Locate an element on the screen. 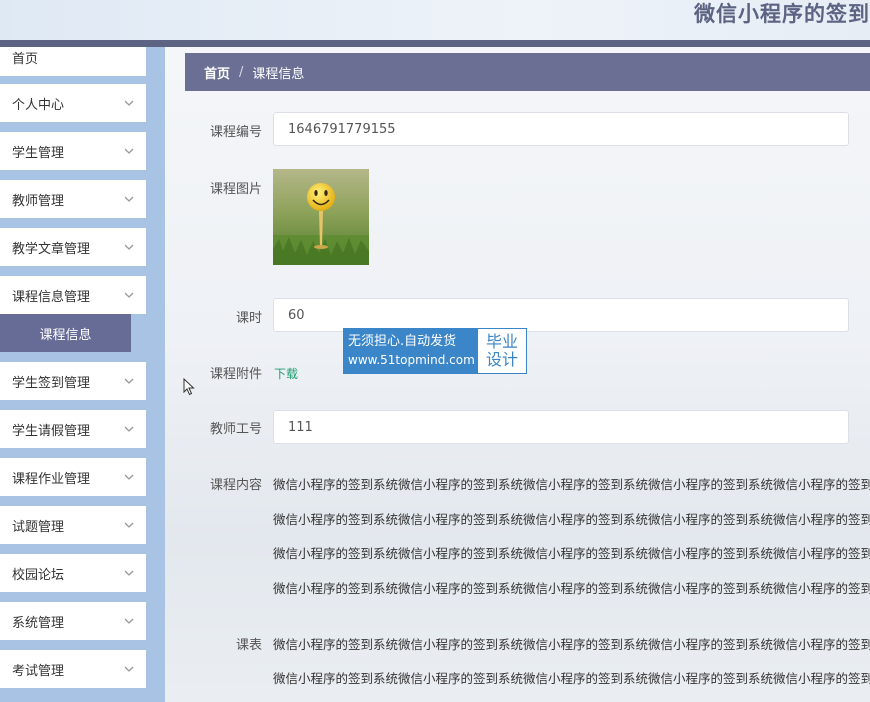  sidebar-item-signin-management: 学生签到管理 is located at coordinates (73, 381).